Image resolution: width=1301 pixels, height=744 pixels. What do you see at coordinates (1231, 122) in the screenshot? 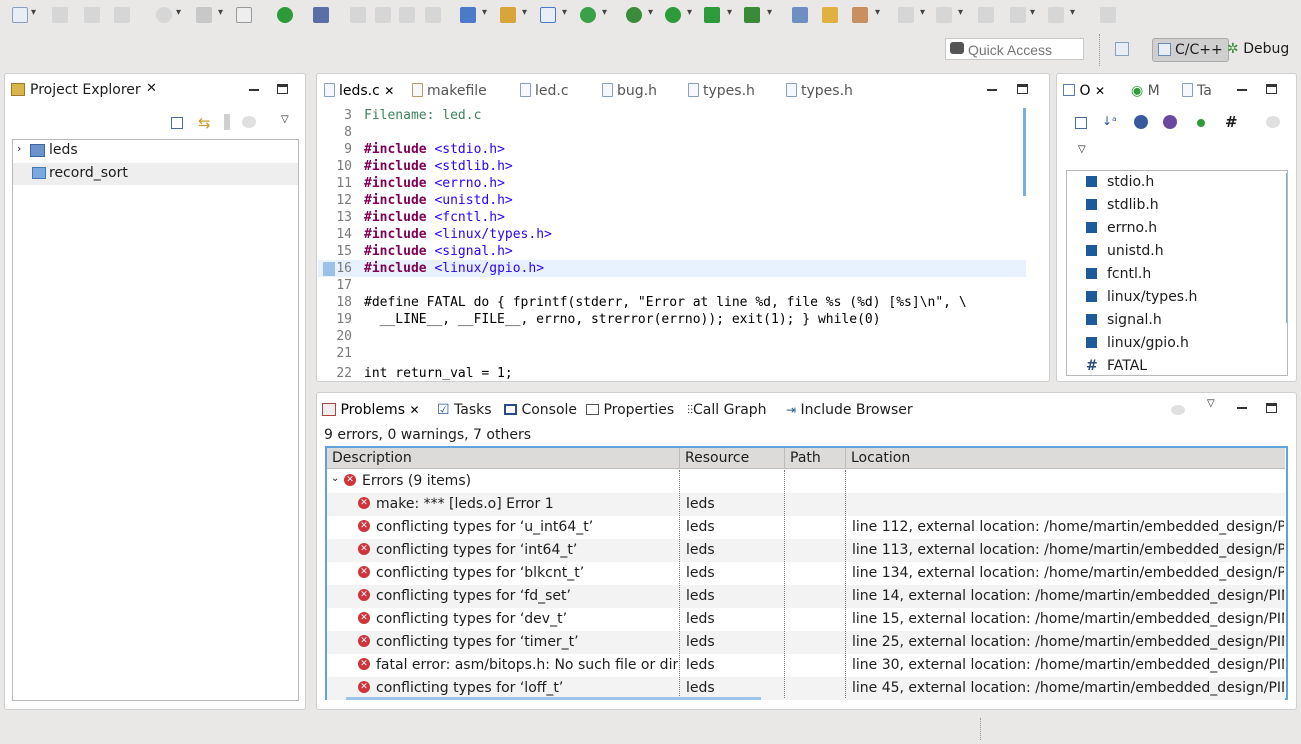
I see `hide-macros-icon: #` at bounding box center [1231, 122].